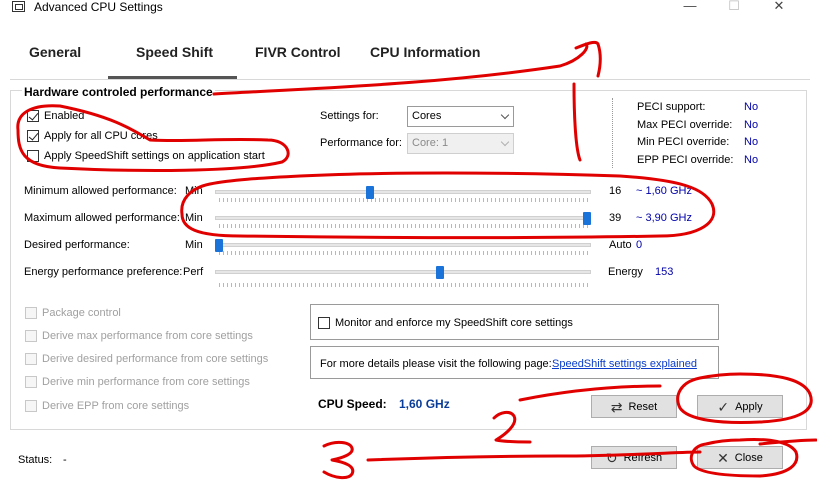 The height and width of the screenshot is (481, 817). Describe the element at coordinates (615, 218) in the screenshot. I see `max-perf-value: 39` at that location.